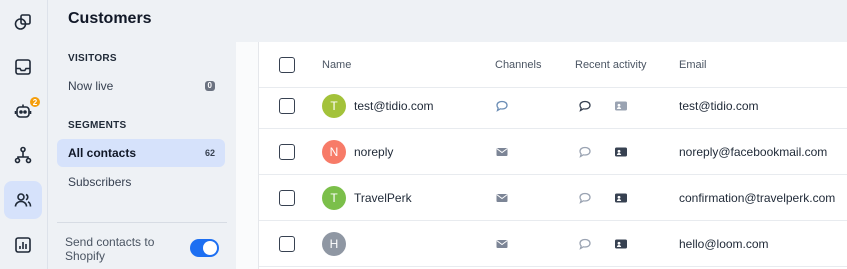  What do you see at coordinates (142, 222) in the screenshot?
I see `sidebar-divider` at bounding box center [142, 222].